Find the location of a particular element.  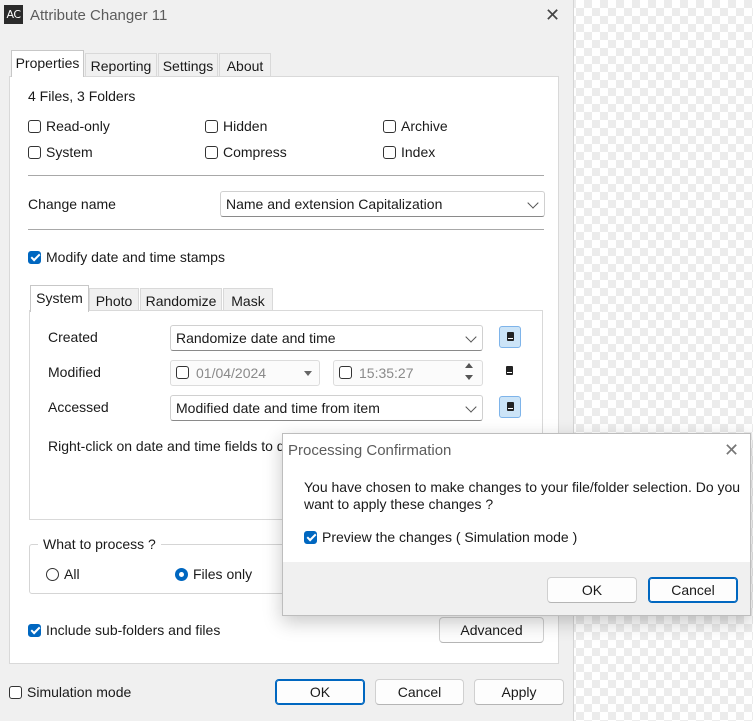

change-name-select: Name and extension Capitalization is located at coordinates (382, 204).